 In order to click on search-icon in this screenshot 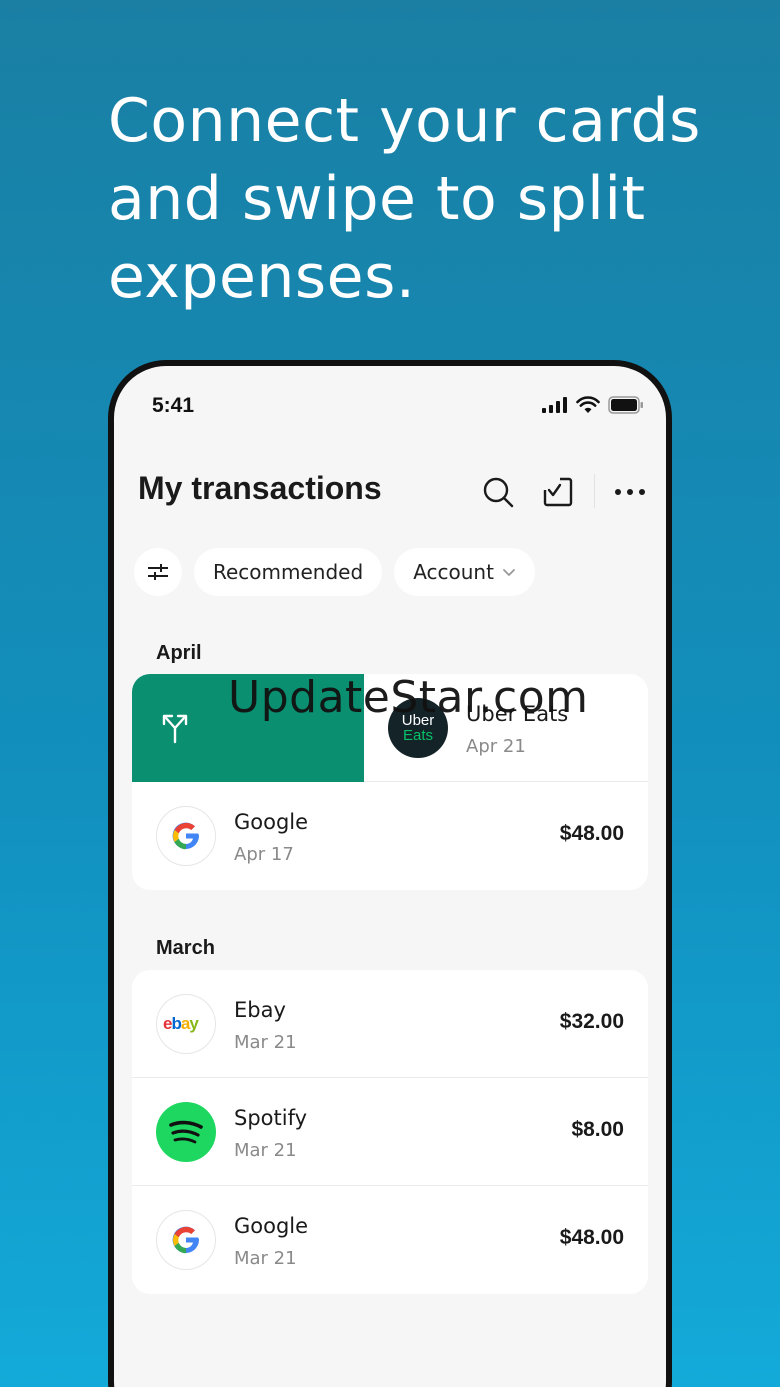, I will do `click(498, 492)`.